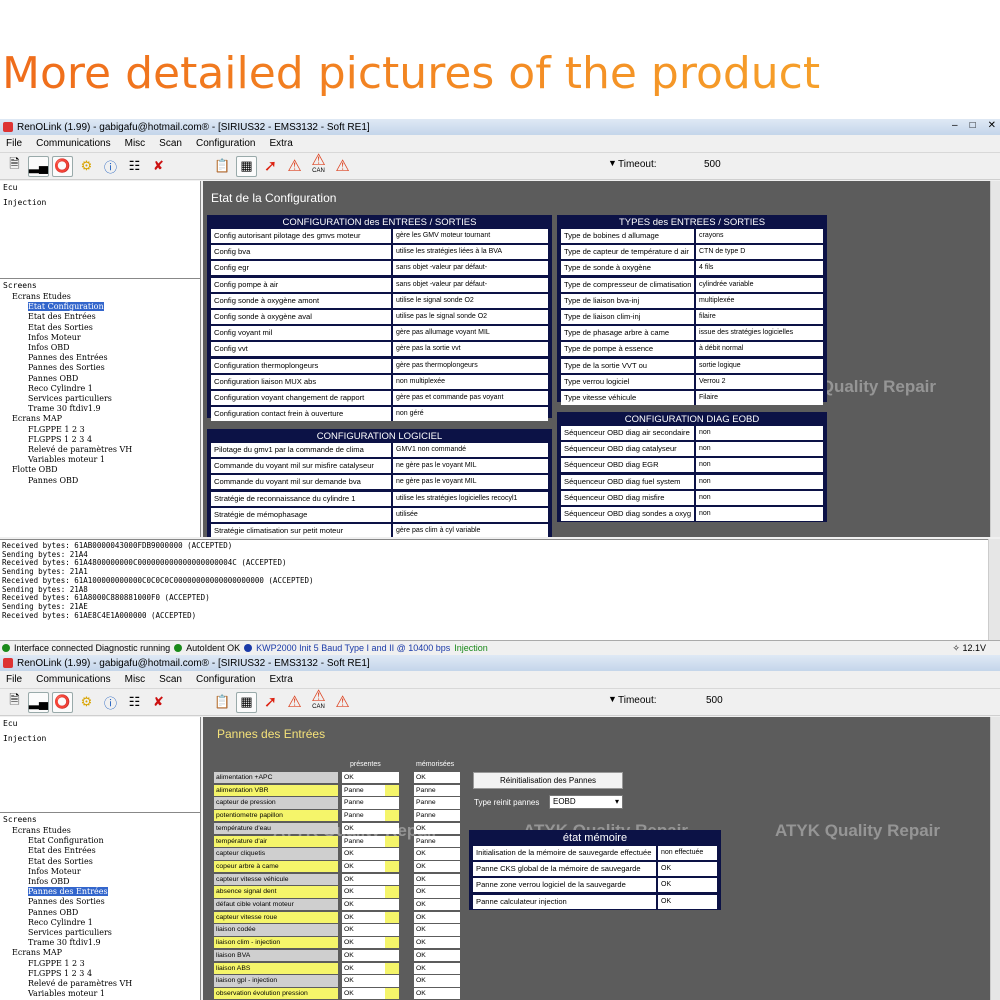 The height and width of the screenshot is (1000, 1000). I want to click on fault-name: capteur de pression, so click(276, 803).